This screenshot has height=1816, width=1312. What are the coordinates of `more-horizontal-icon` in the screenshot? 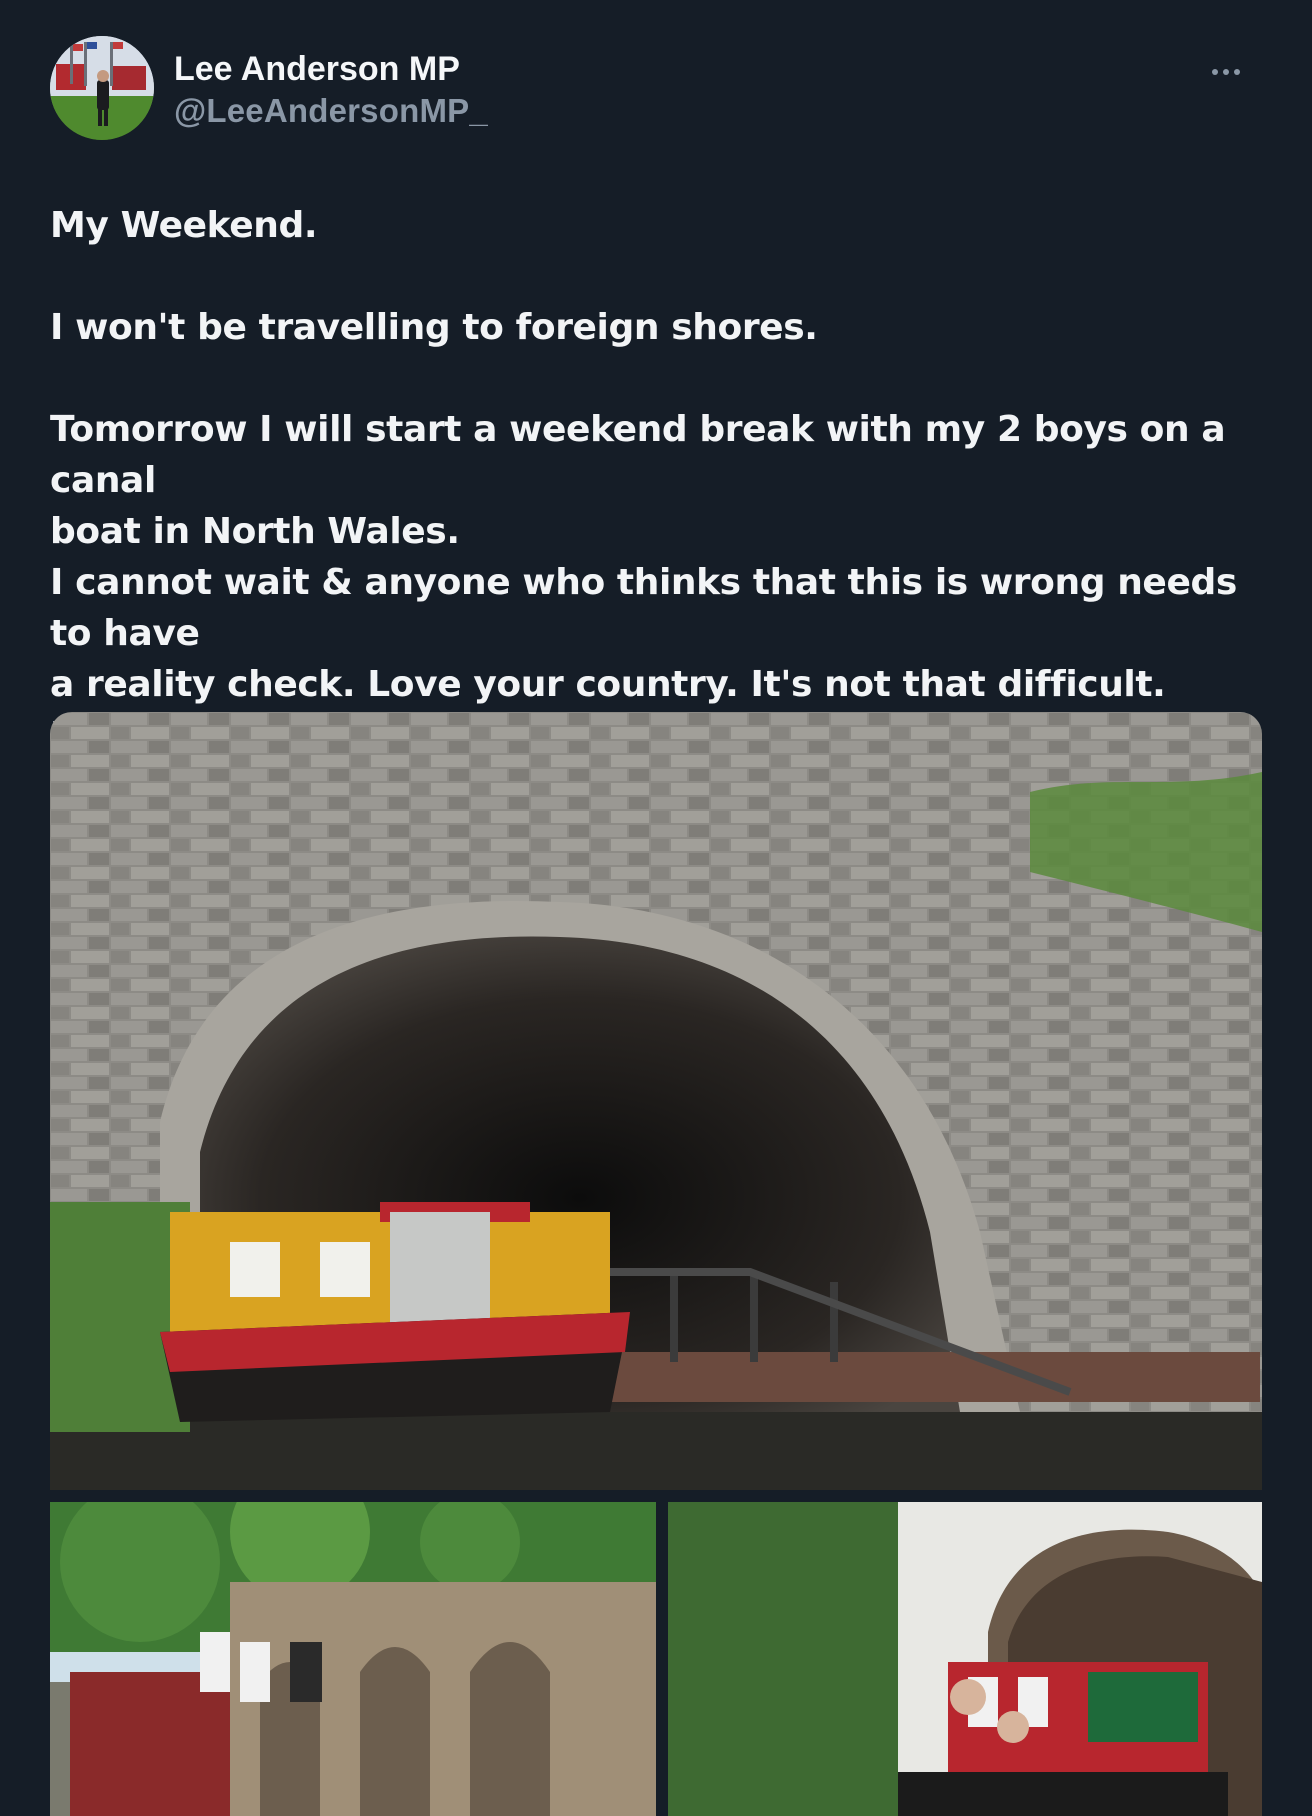 It's located at (1226, 72).